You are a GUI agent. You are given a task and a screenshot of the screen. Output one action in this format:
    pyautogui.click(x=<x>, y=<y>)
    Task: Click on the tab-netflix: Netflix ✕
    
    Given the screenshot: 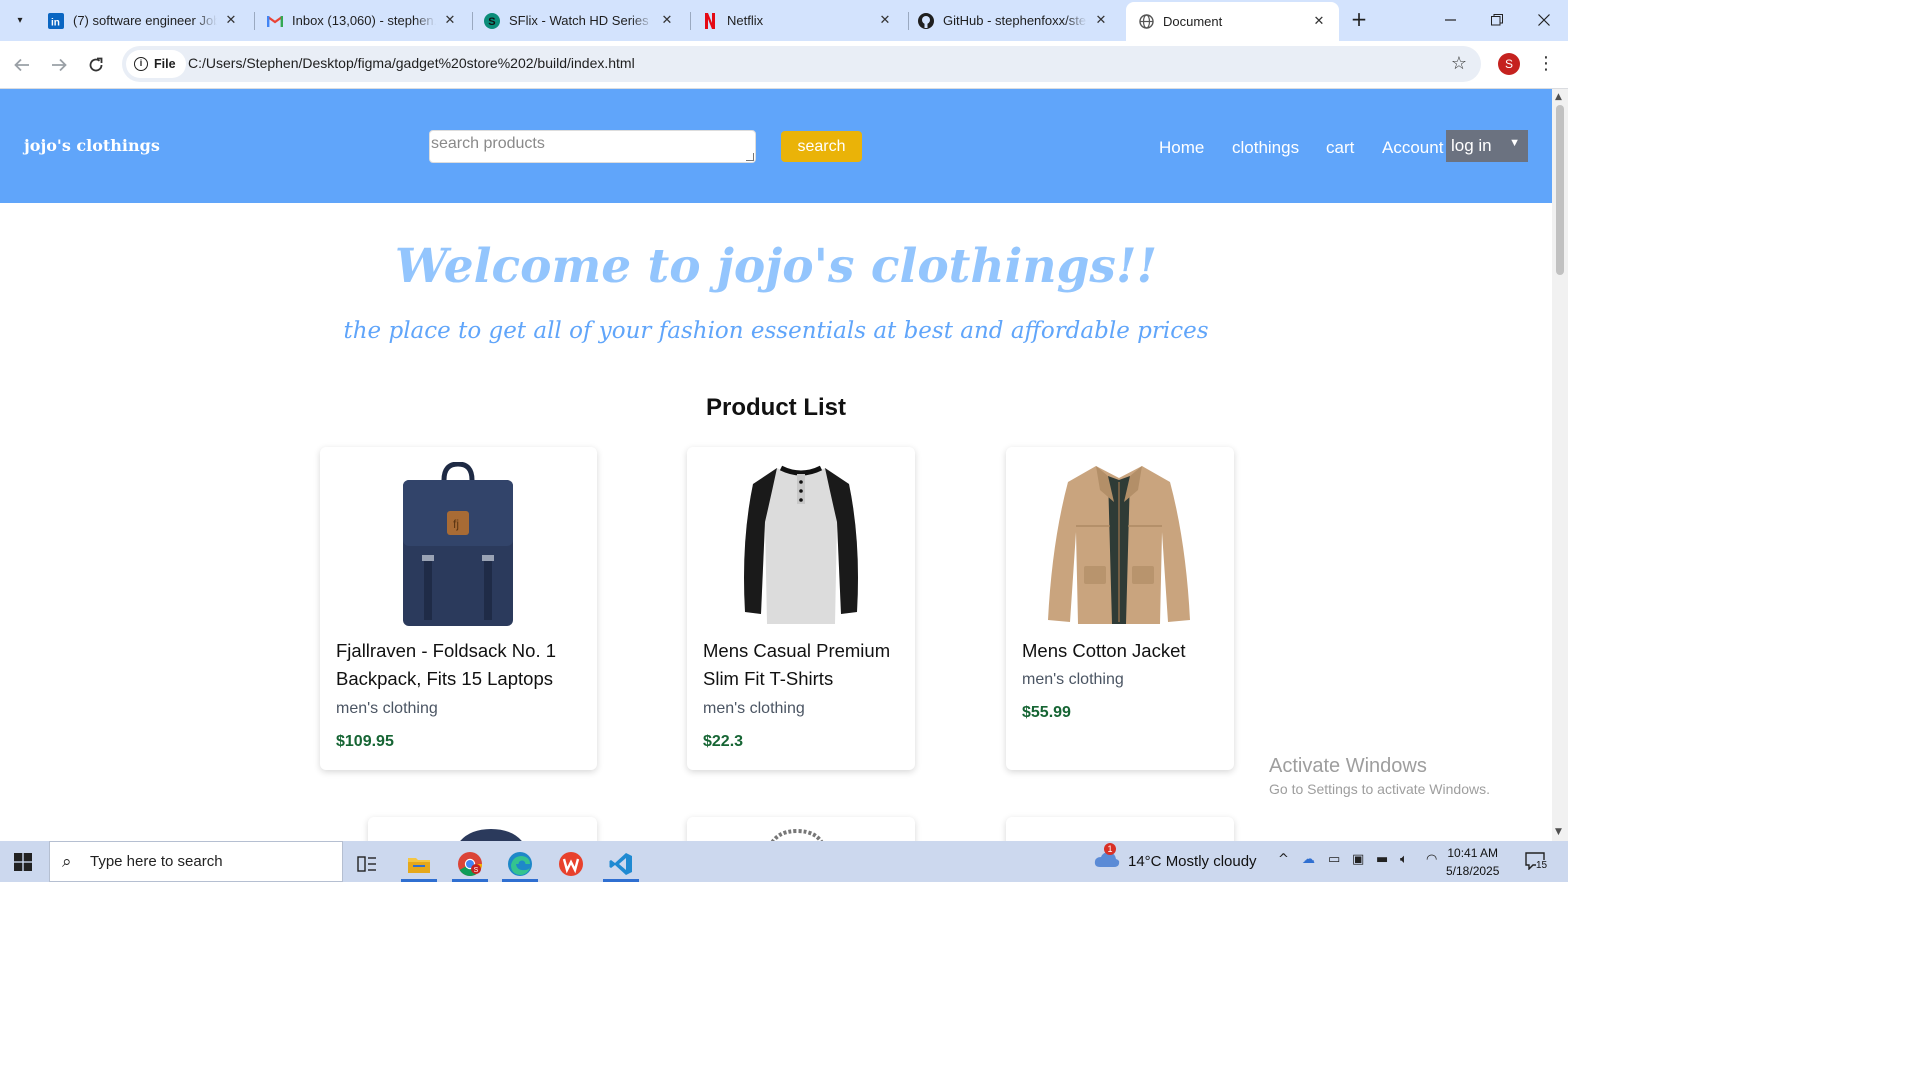 What is the action you would take?
    pyautogui.click(x=797, y=20)
    